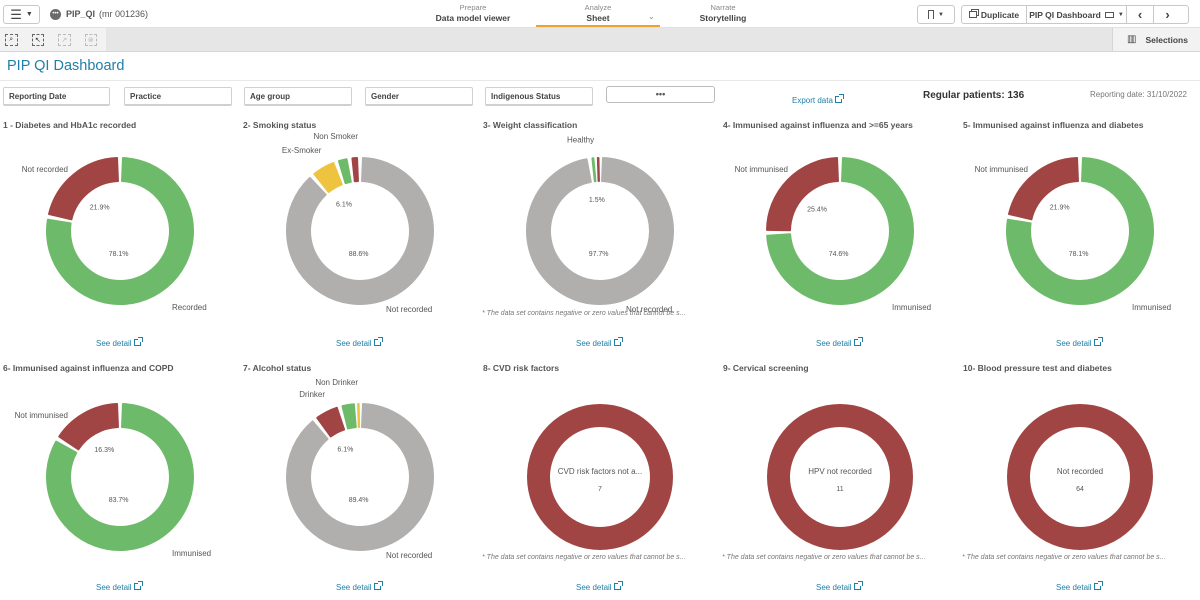 The width and height of the screenshot is (1200, 600). What do you see at coordinates (90, 39) in the screenshot?
I see `clear-selections-icon: ⊗` at bounding box center [90, 39].